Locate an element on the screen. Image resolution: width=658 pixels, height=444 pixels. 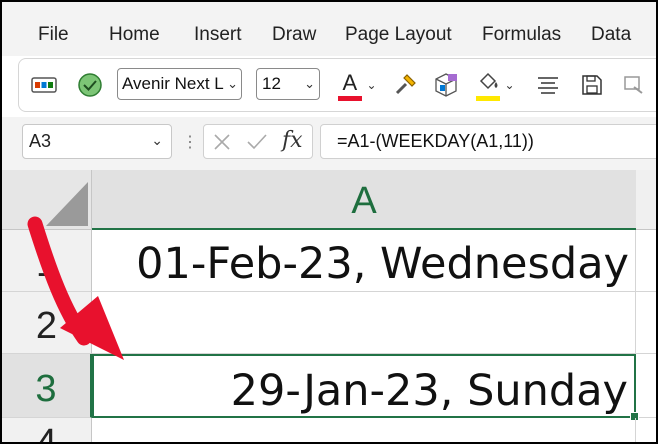
row-header-1: 1 is located at coordinates (47, 261).